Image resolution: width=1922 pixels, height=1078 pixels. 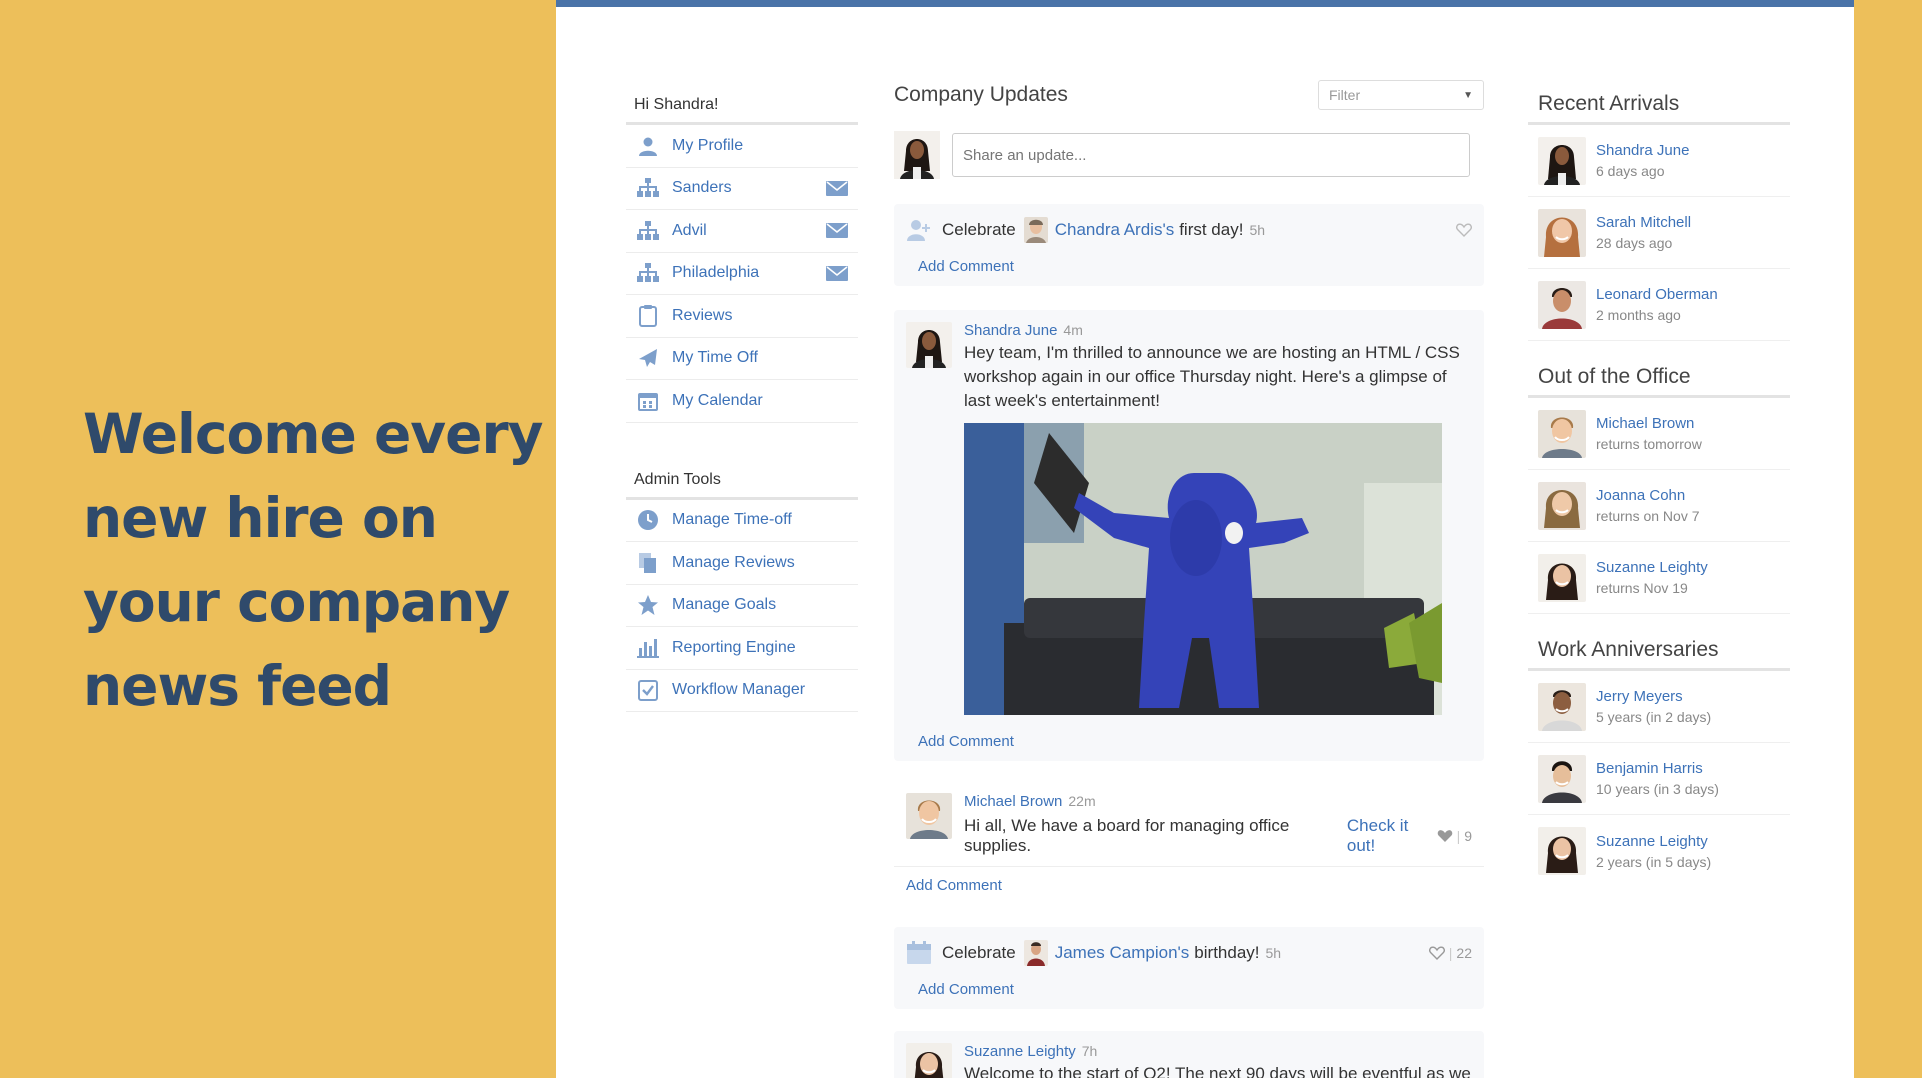 I want to click on composer, so click(x=1189, y=155).